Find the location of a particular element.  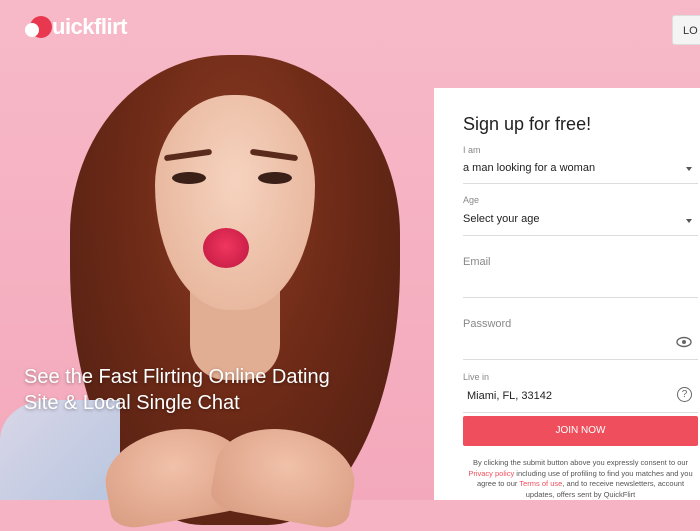

live-in-label: Live in is located at coordinates (476, 377).